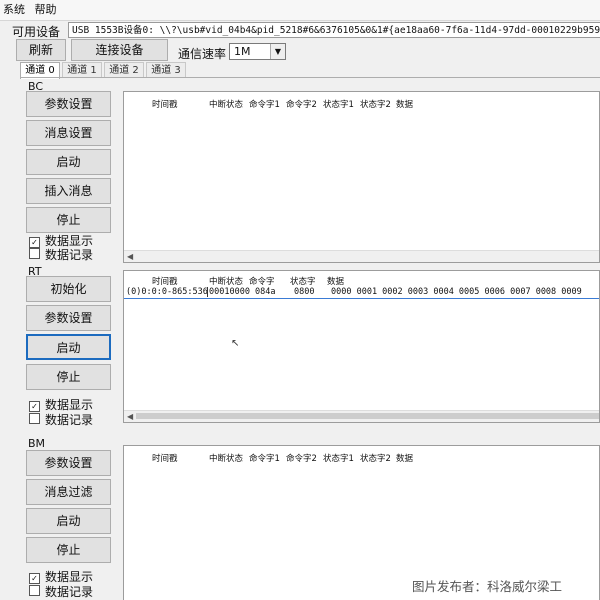 This screenshot has width=600, height=600. What do you see at coordinates (487, 586) in the screenshot?
I see `watermark-text: 图片发布者：科洛威尔梁工` at bounding box center [487, 586].